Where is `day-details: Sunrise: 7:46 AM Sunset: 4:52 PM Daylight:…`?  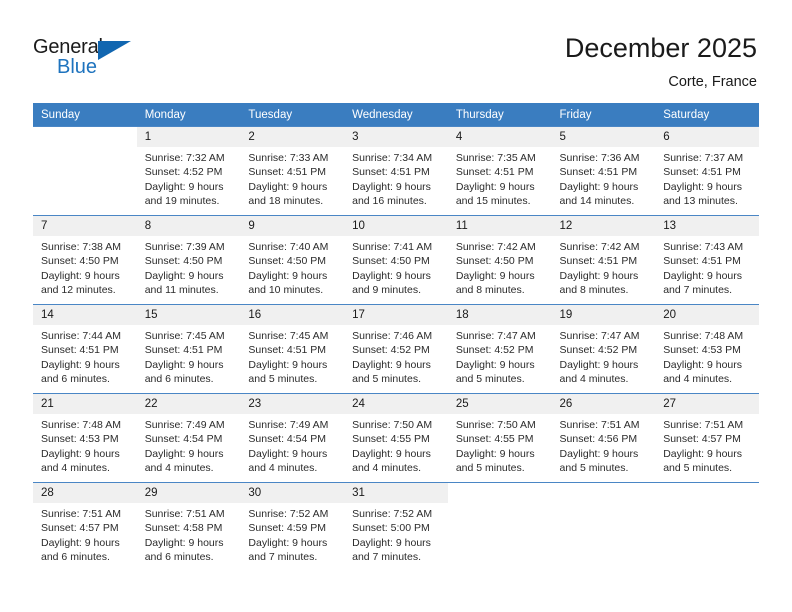 day-details: Sunrise: 7:46 AM Sunset: 4:52 PM Daylight:… is located at coordinates (396, 356).